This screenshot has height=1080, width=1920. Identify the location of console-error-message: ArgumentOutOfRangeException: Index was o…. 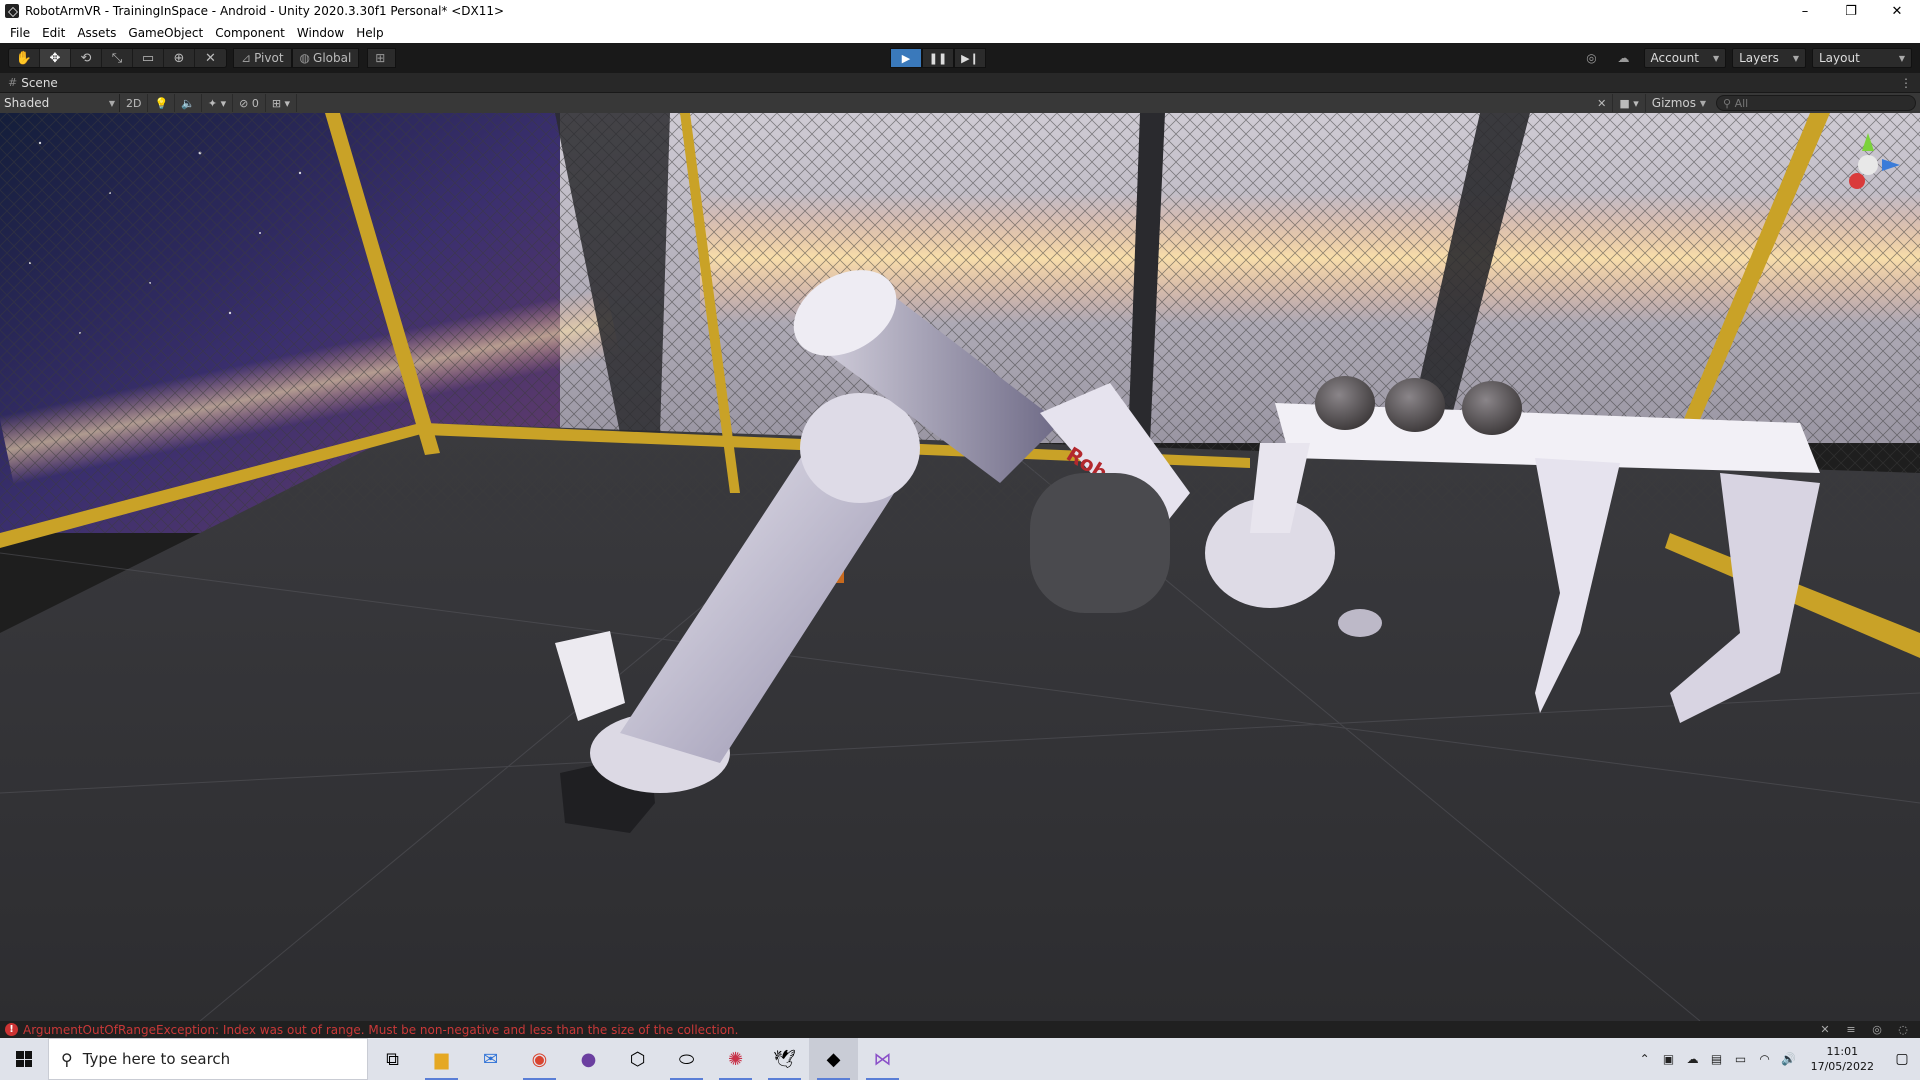
(380, 1030).